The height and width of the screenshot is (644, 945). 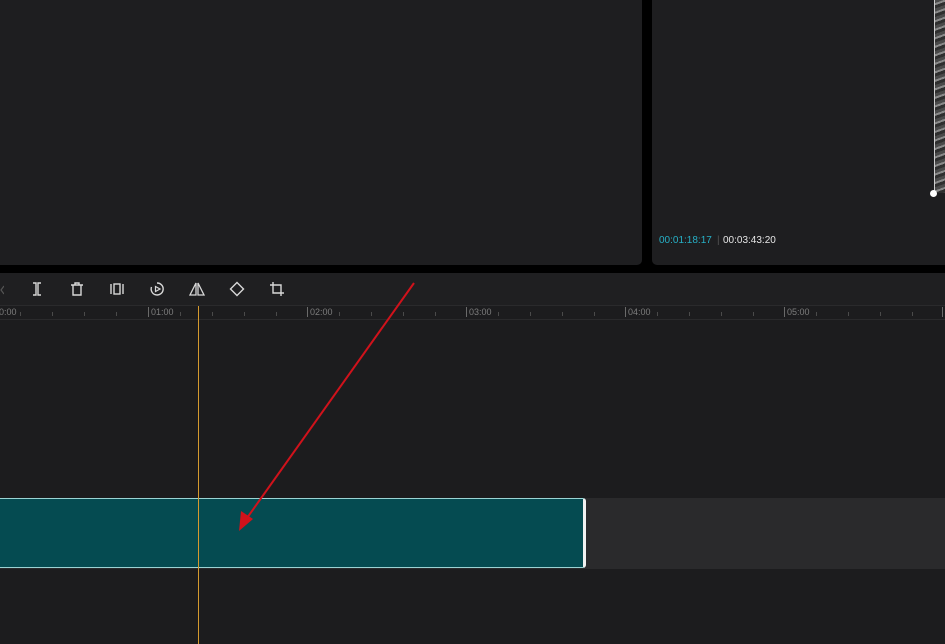 I want to click on crop-button, so click(x=277, y=289).